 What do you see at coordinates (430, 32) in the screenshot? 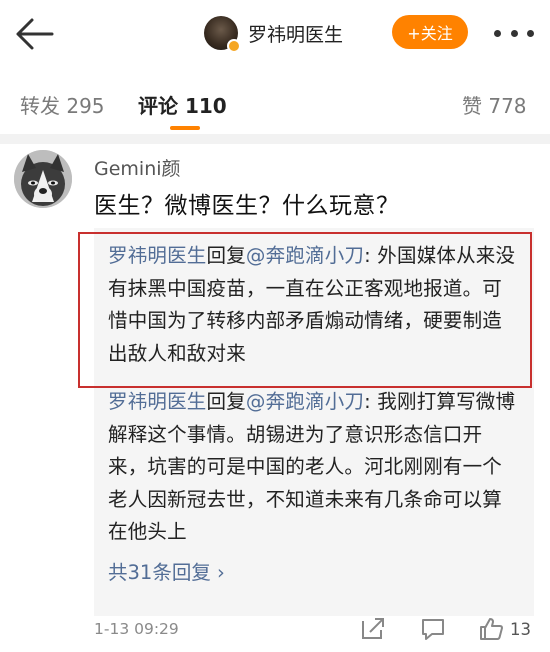
I see `follow-button: +关注` at bounding box center [430, 32].